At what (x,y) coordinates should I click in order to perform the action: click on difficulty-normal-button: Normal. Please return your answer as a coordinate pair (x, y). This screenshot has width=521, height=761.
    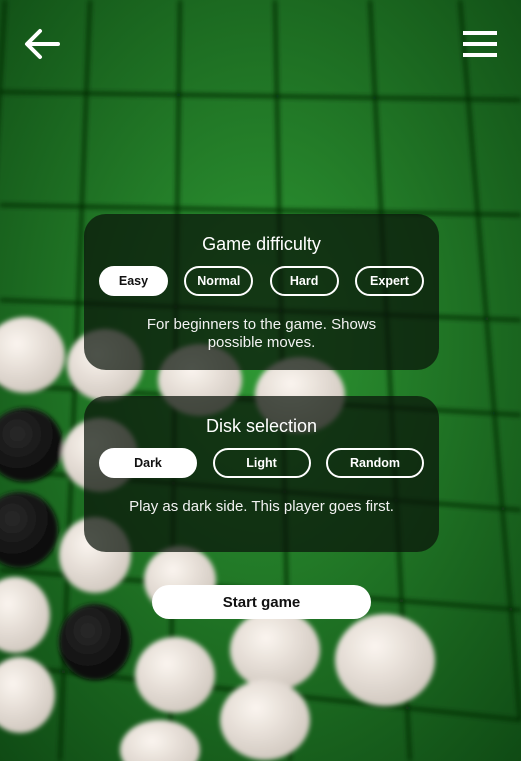
    Looking at the image, I should click on (219, 281).